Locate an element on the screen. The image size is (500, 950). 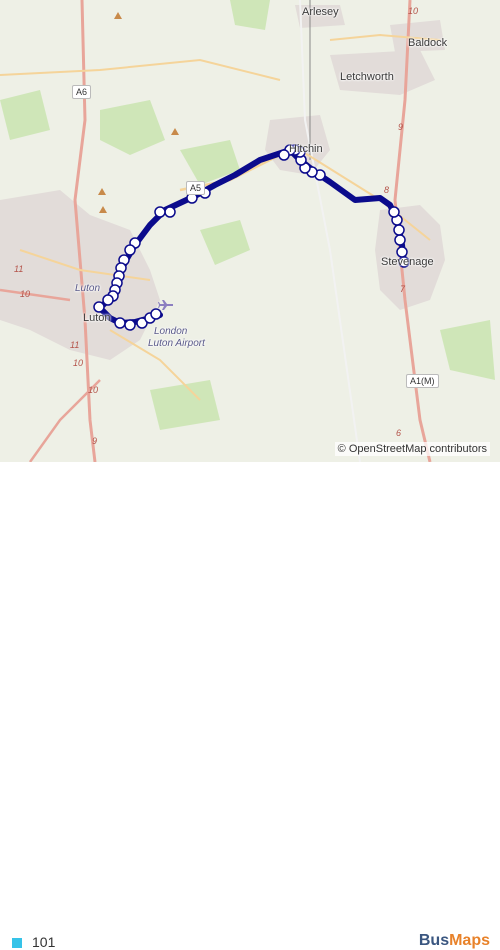
road-number: 6 is located at coordinates (399, 433).